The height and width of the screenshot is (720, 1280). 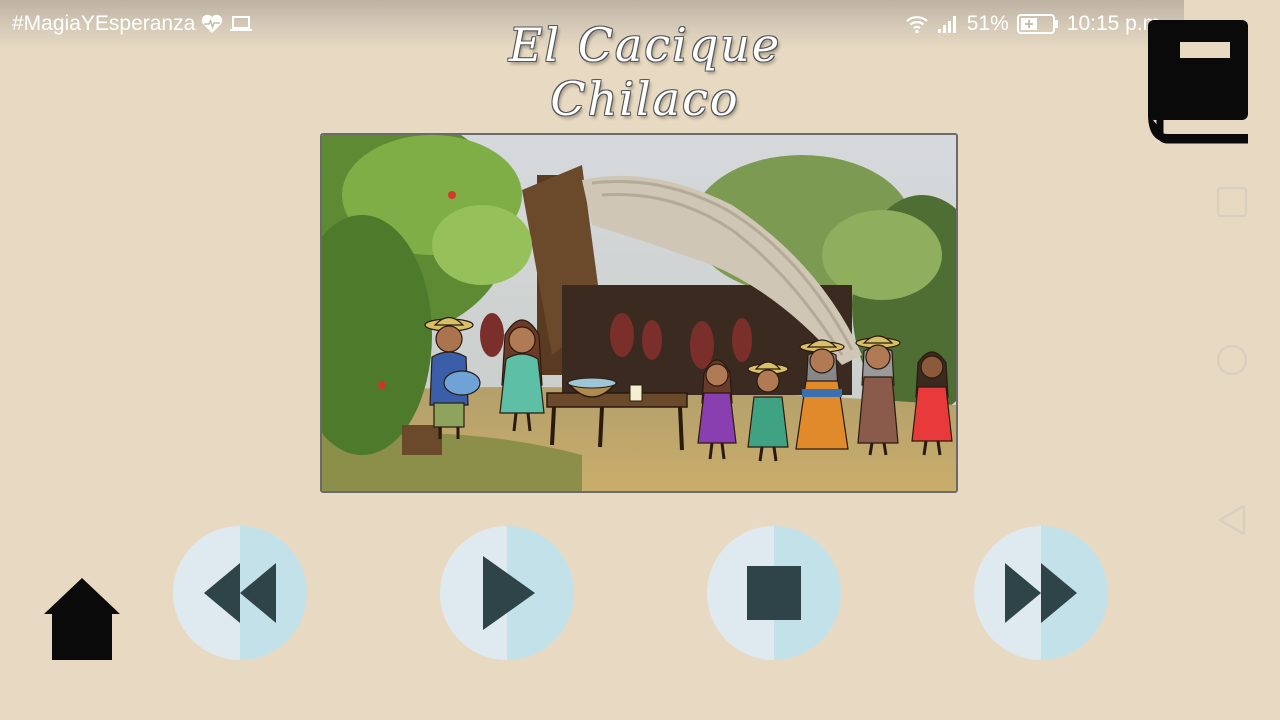 I want to click on play-icon, so click(x=509, y=593).